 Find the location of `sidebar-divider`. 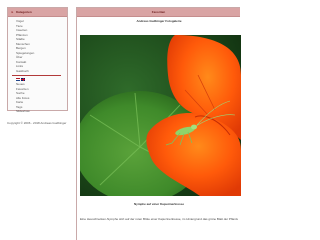

sidebar-divider is located at coordinates (36, 75).